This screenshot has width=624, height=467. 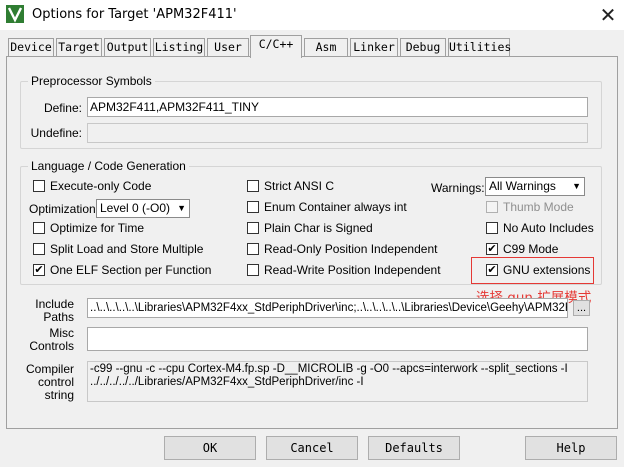 I want to click on optimize-time-label: Optimize for Time, so click(x=97, y=228).